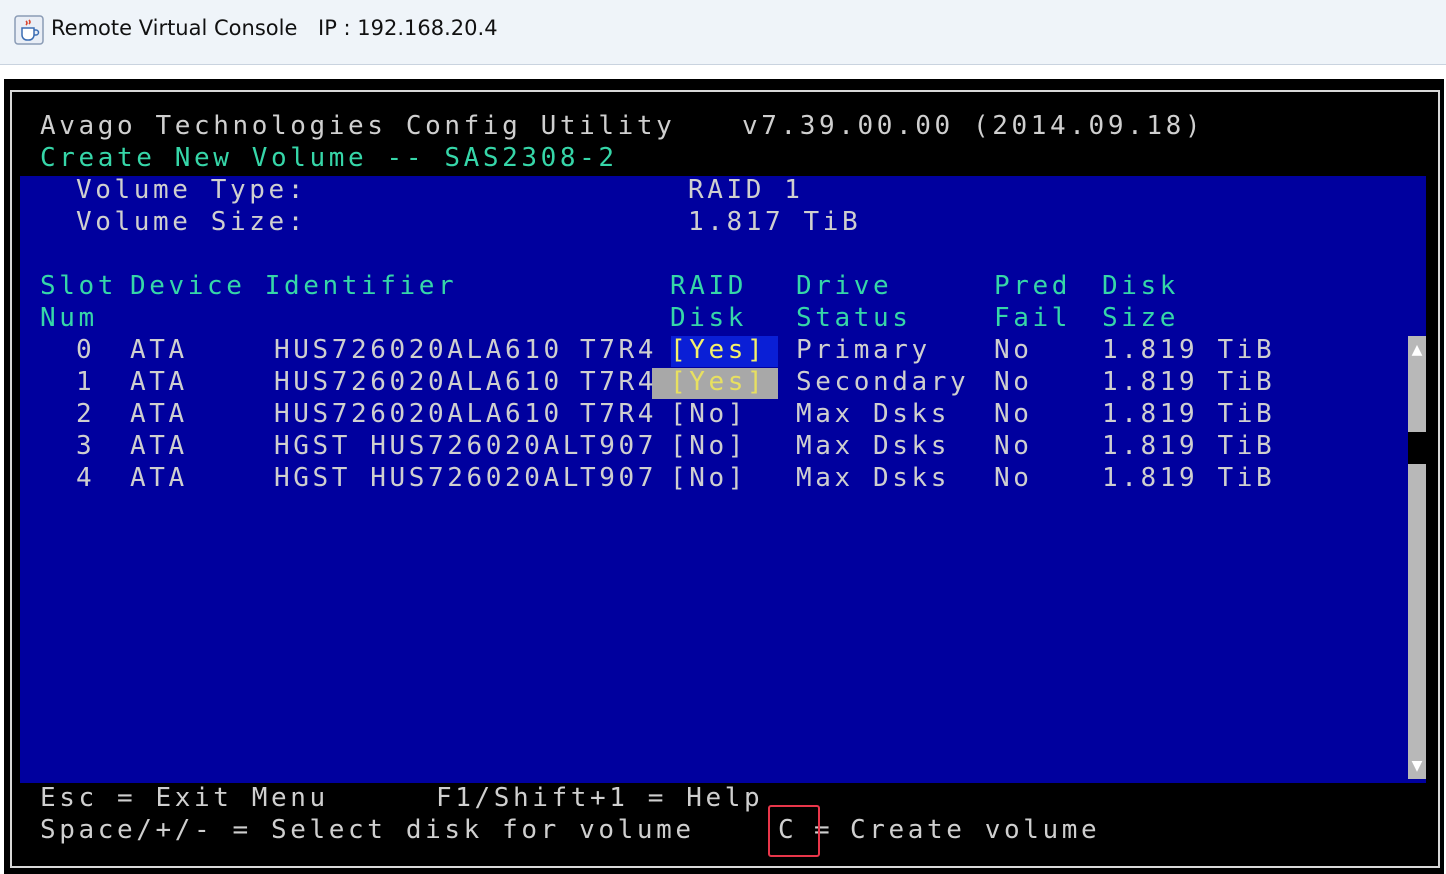 Image resolution: width=1446 pixels, height=874 pixels. I want to click on volume-type-value: RAID 1, so click(746, 190).